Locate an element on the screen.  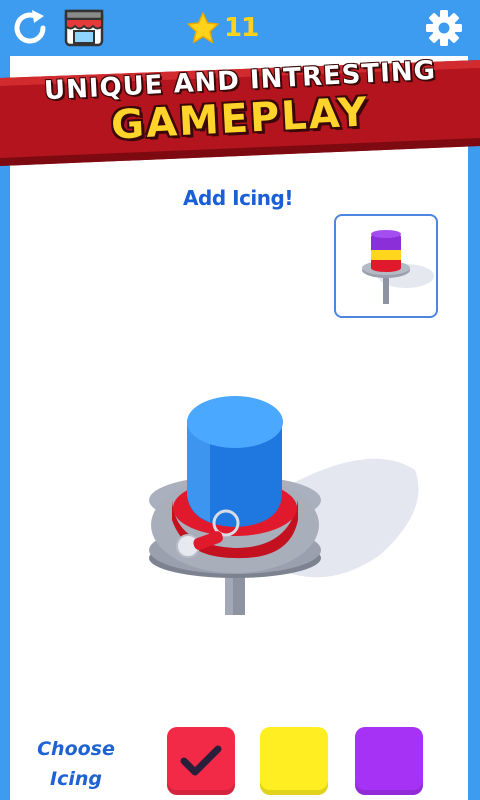
restart-icon is located at coordinates (30, 27).